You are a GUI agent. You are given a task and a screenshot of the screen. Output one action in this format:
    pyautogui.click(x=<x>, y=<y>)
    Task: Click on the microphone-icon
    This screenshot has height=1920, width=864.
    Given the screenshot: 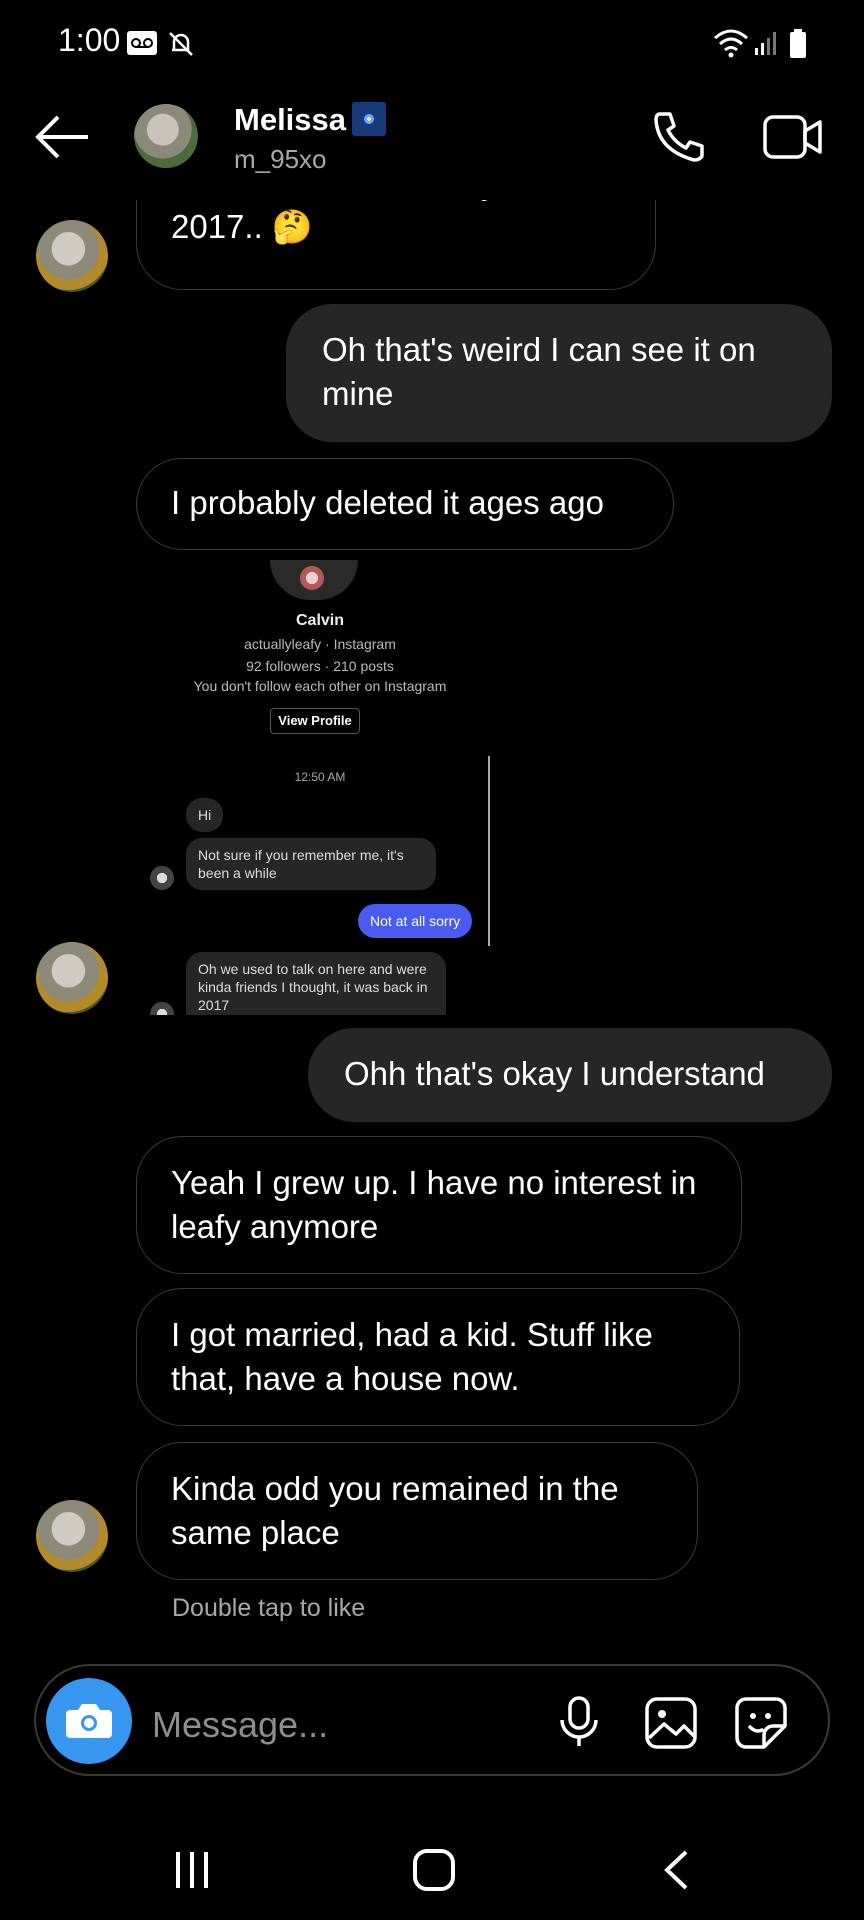 What is the action you would take?
    pyautogui.click(x=579, y=1722)
    